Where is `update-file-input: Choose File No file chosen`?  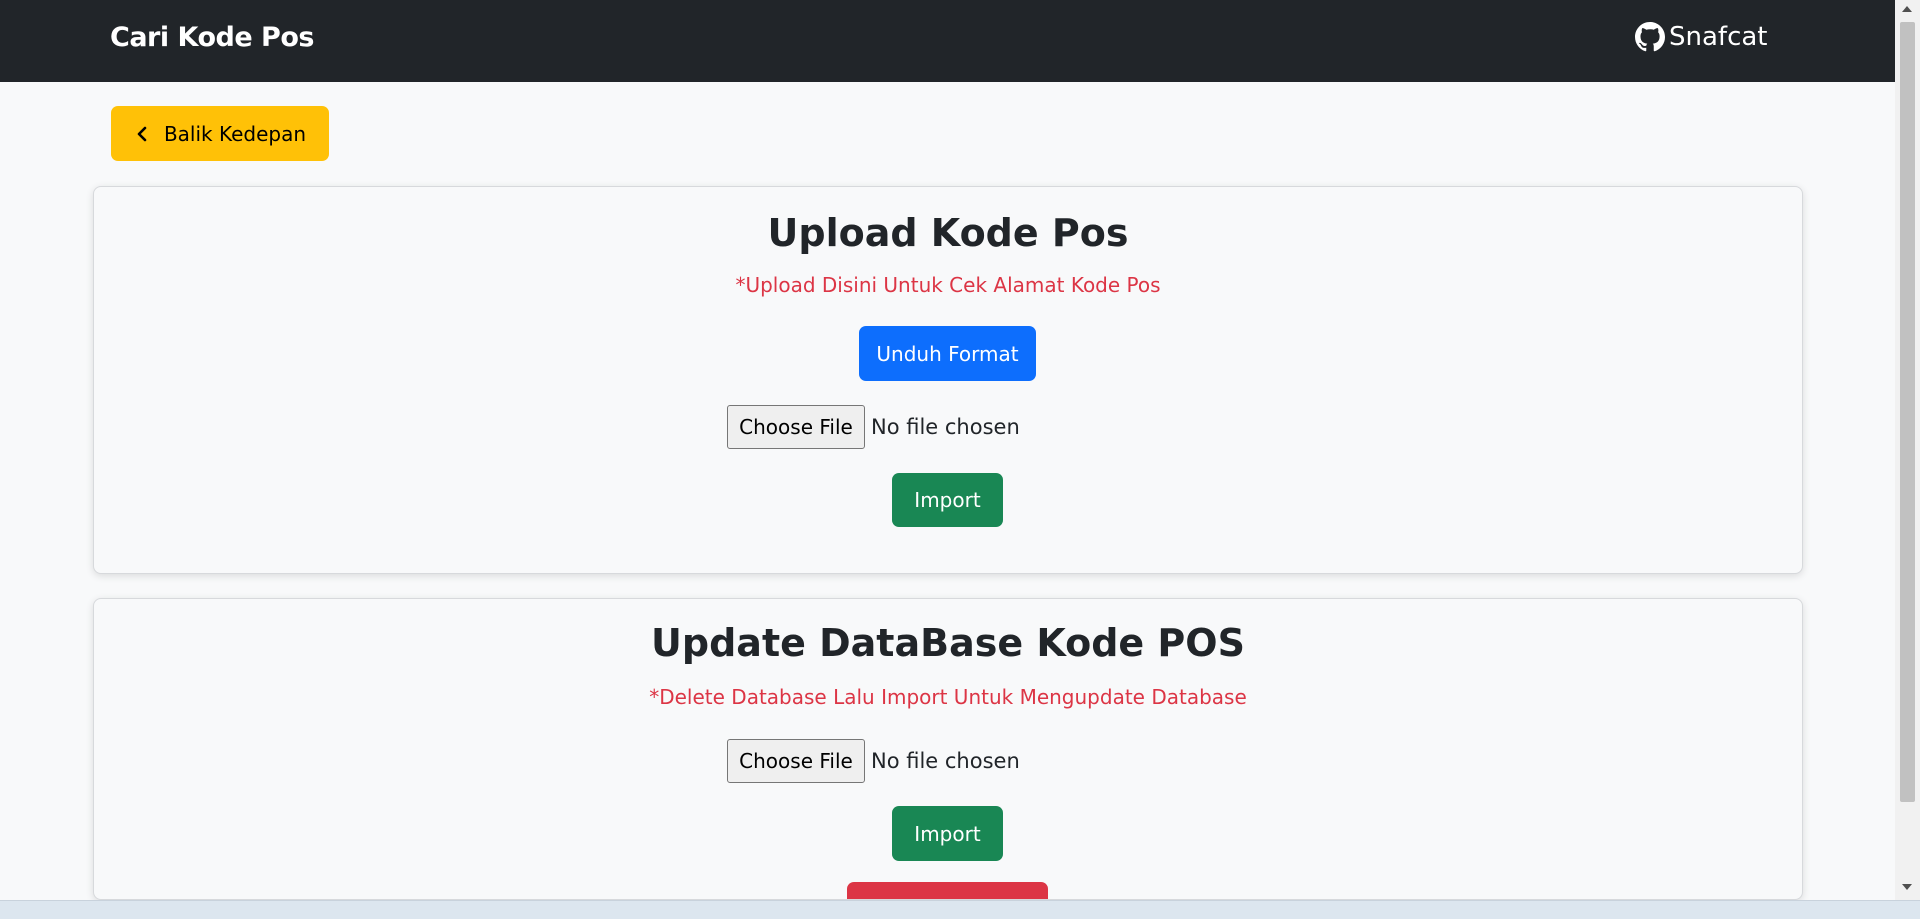 update-file-input: Choose File No file chosen is located at coordinates (873, 761).